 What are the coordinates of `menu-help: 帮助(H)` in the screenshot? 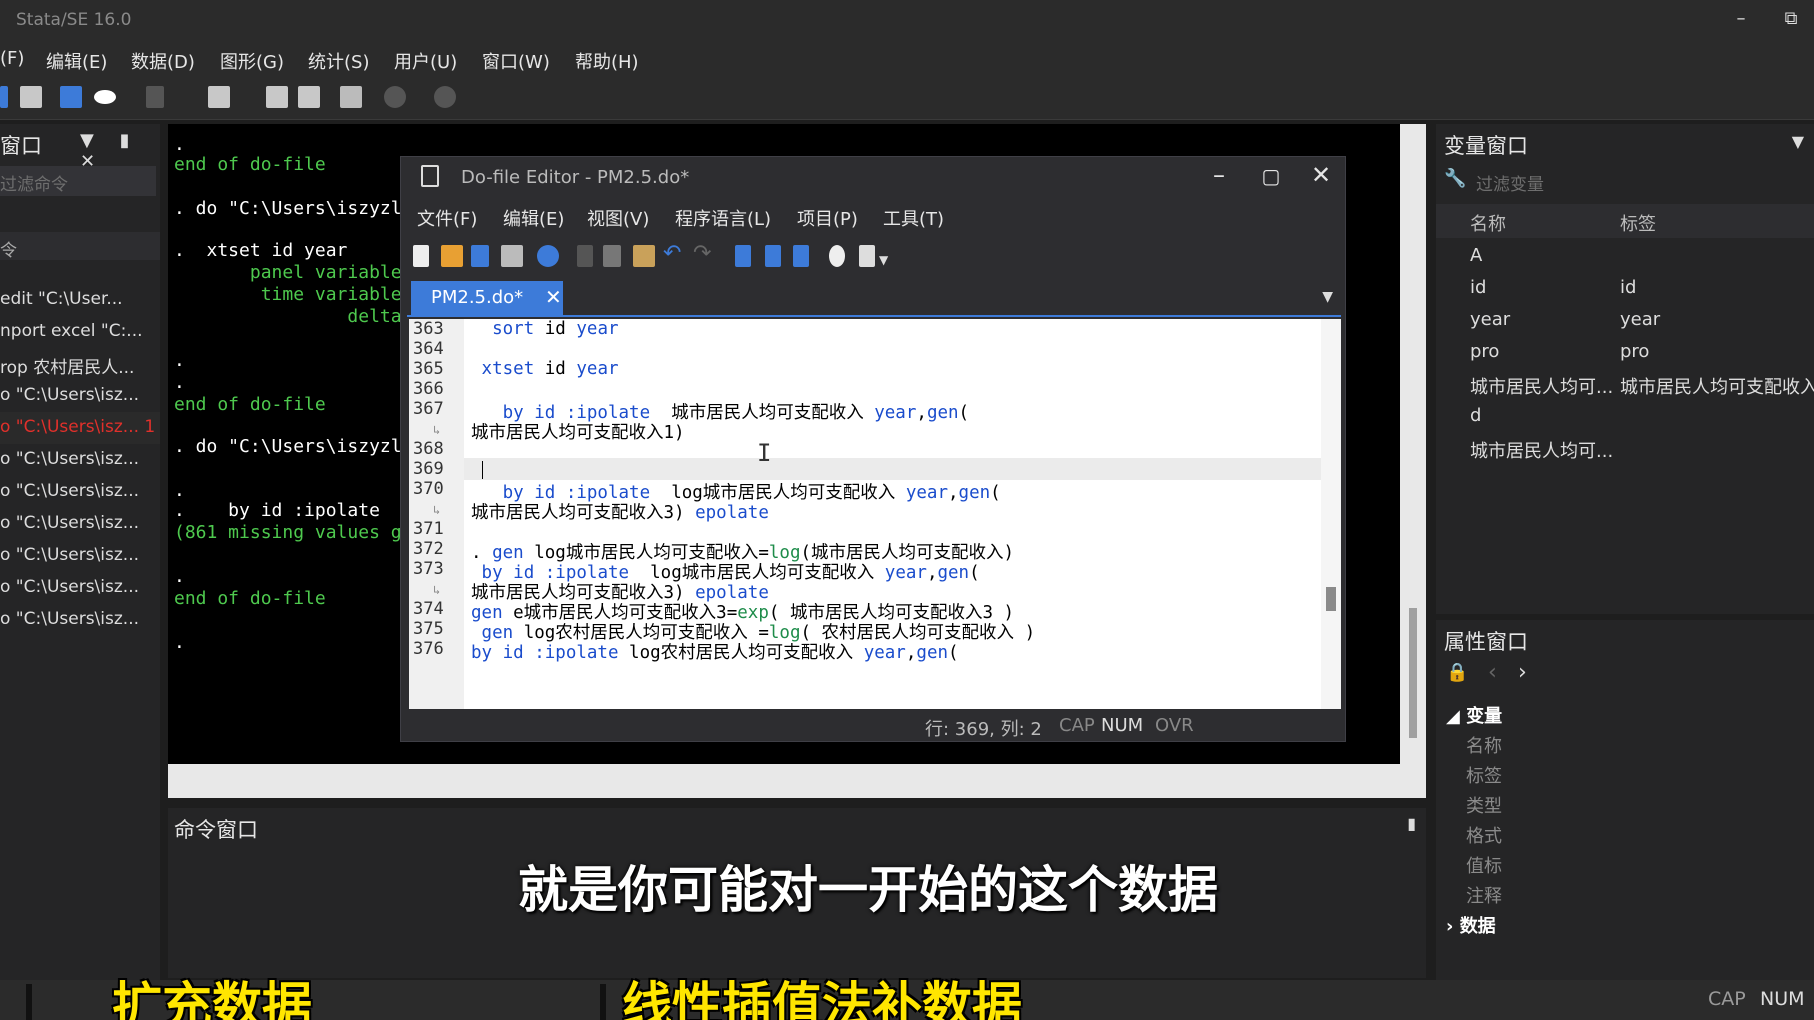 It's located at (607, 61).